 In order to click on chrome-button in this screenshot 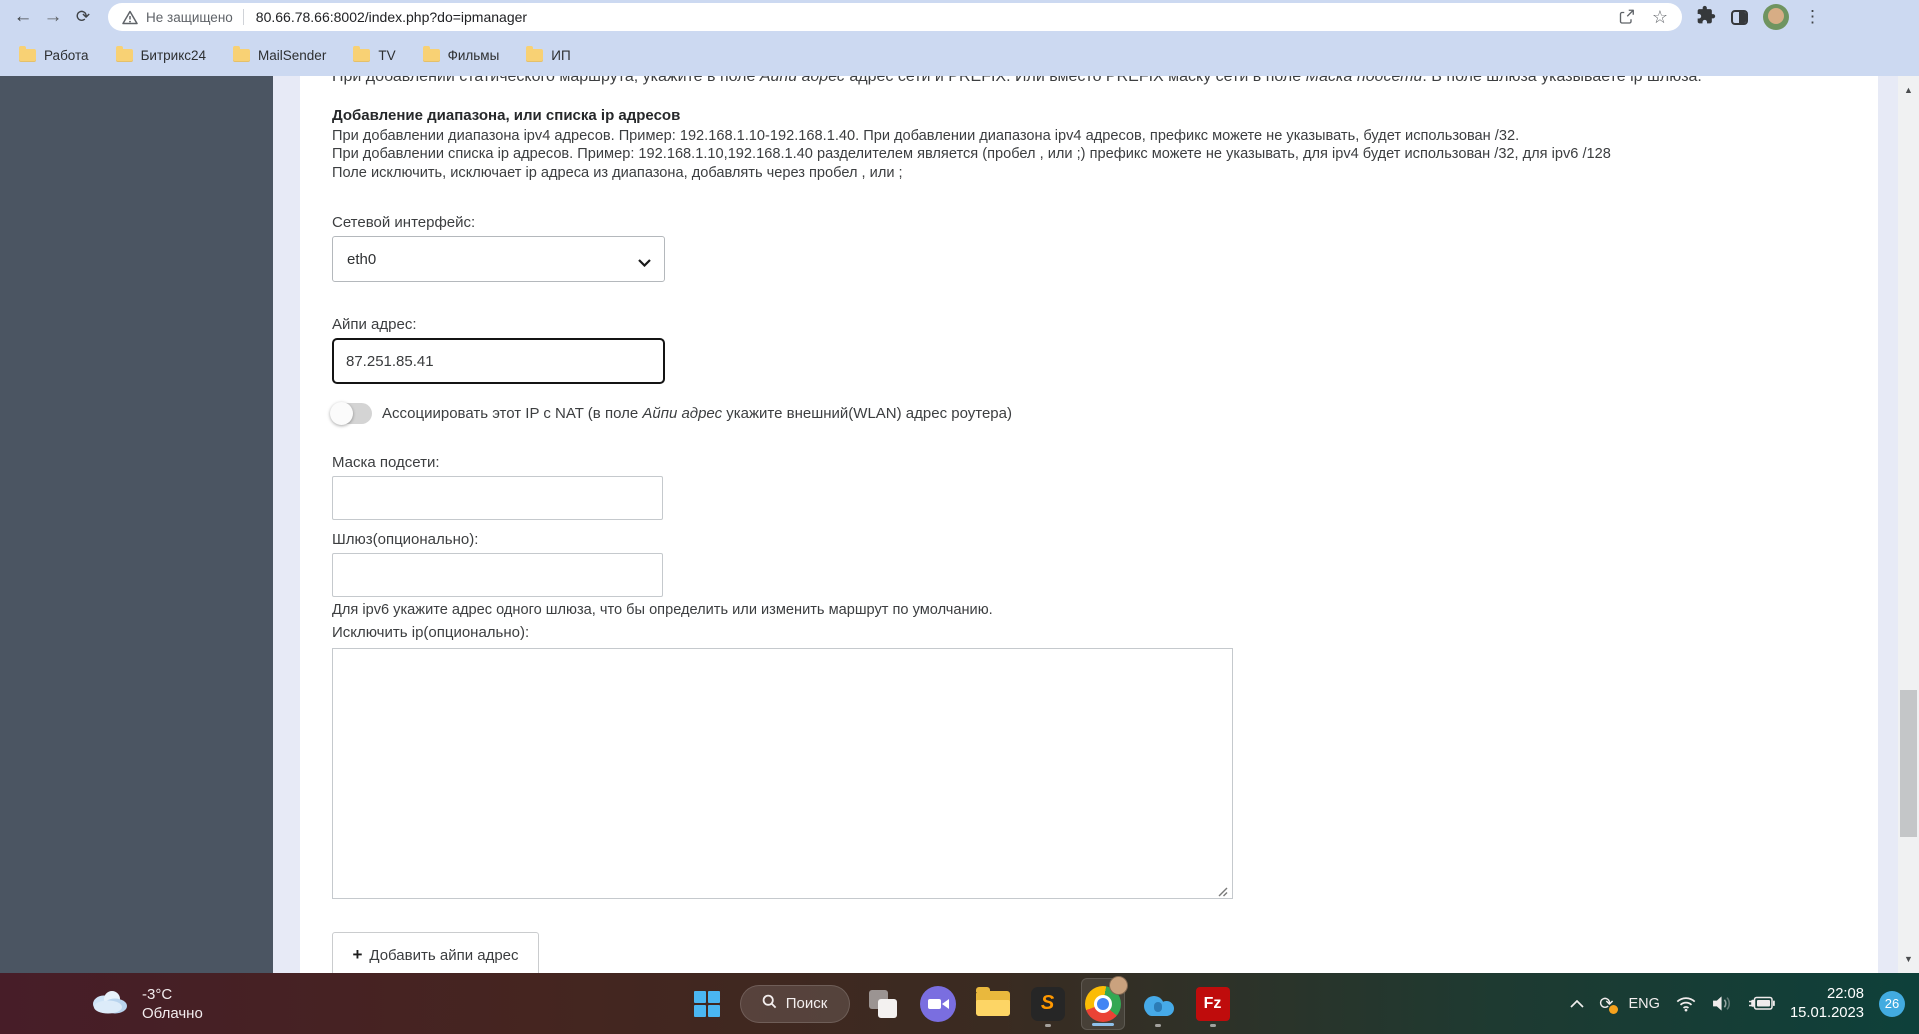, I will do `click(1104, 1002)`.